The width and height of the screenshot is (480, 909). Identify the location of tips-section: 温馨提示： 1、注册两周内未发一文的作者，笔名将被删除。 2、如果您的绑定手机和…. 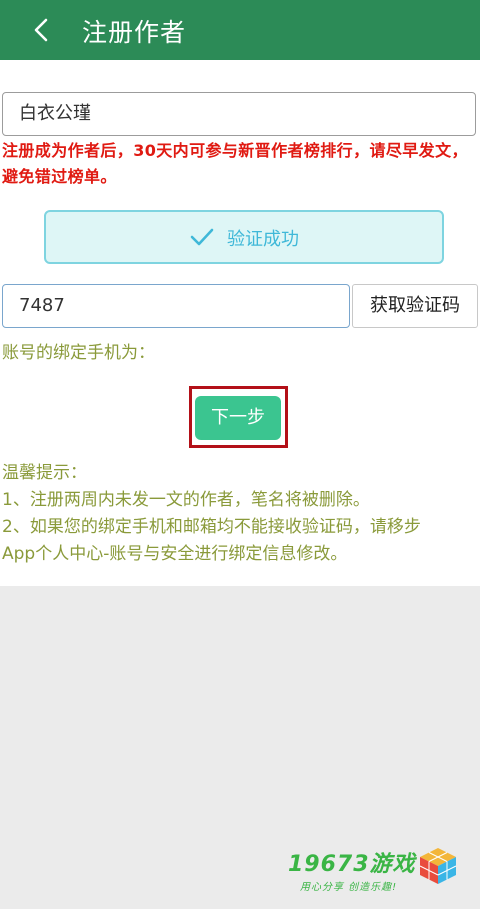
(240, 514).